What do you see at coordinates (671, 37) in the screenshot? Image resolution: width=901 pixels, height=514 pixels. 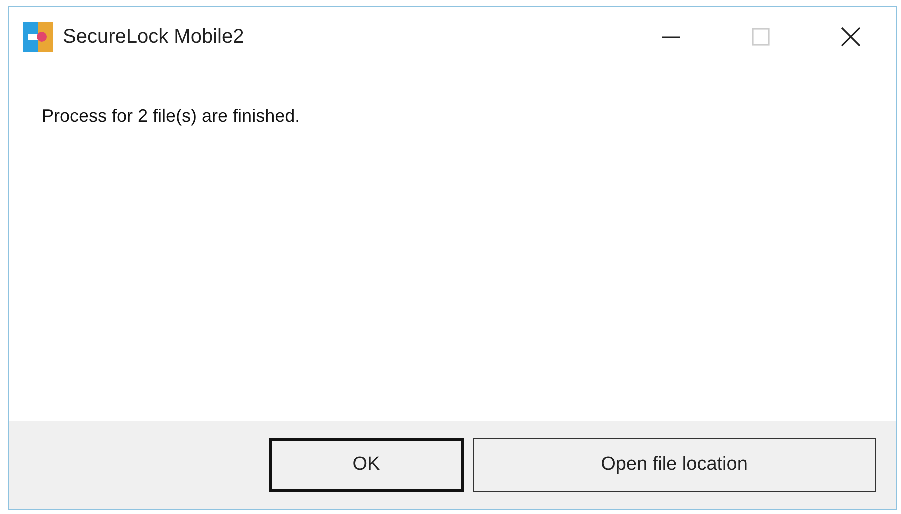 I see `minimize-icon` at bounding box center [671, 37].